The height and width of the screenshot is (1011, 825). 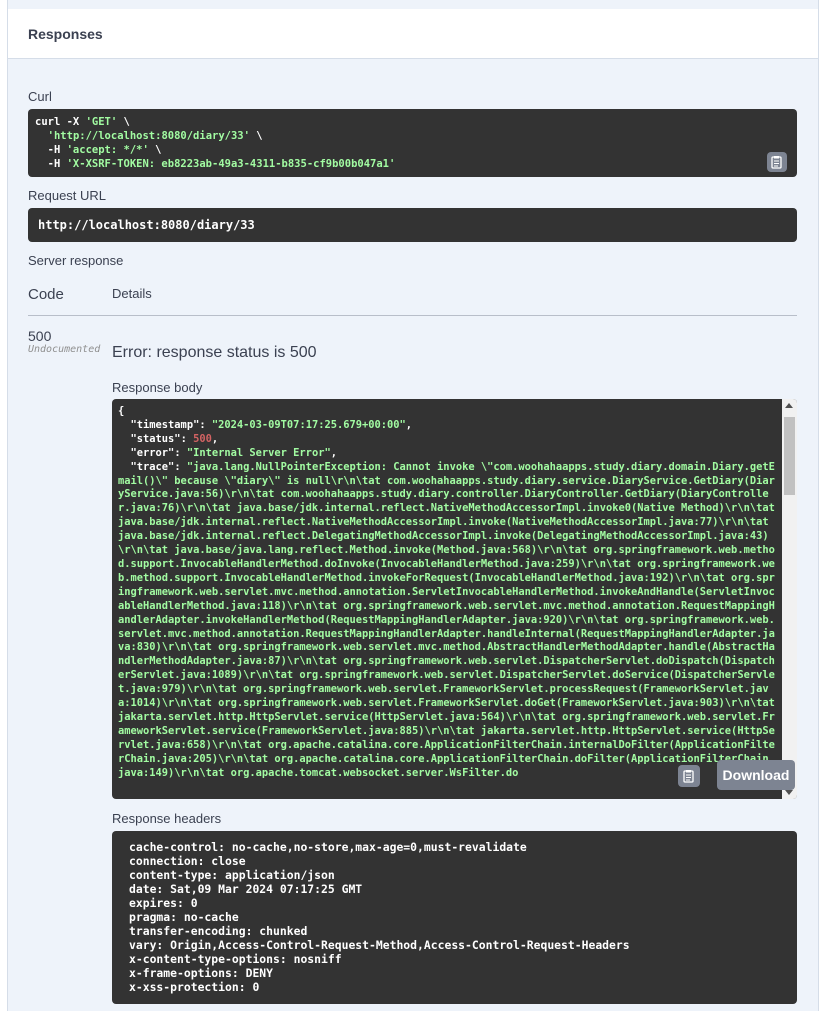 I want to click on scroll-thumb, so click(x=789, y=456).